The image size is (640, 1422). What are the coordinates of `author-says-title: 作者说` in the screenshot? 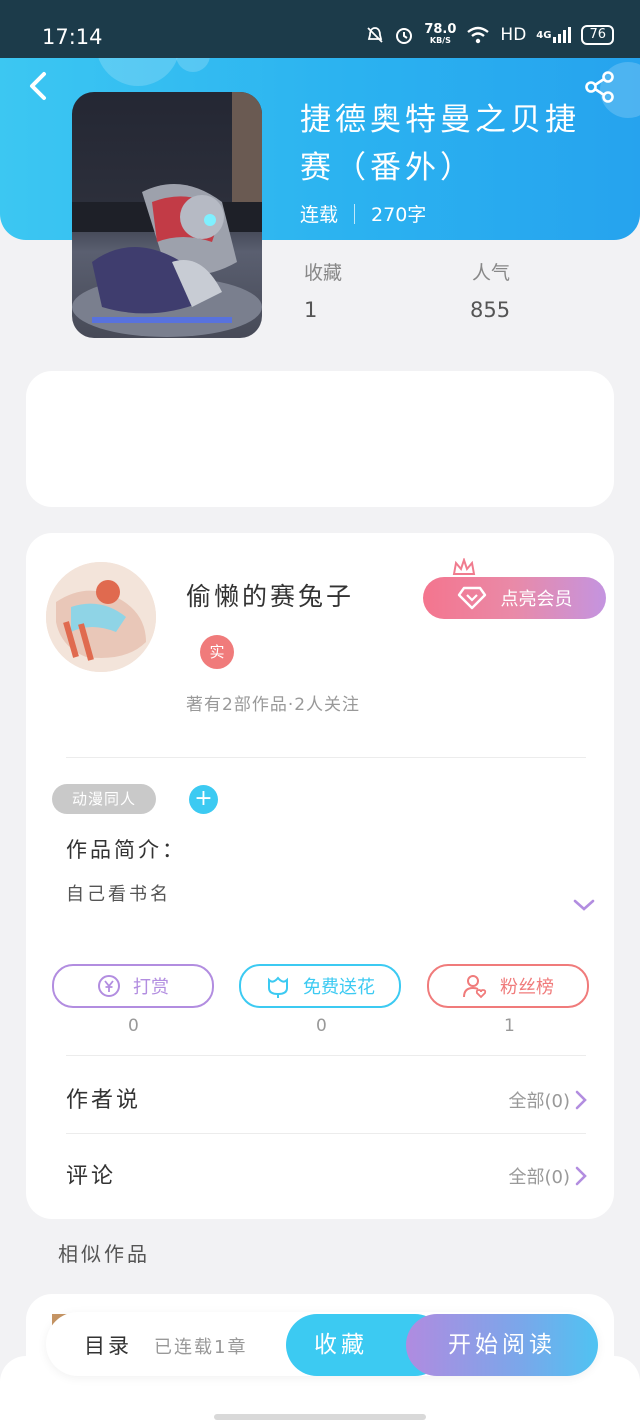 It's located at (103, 1098).